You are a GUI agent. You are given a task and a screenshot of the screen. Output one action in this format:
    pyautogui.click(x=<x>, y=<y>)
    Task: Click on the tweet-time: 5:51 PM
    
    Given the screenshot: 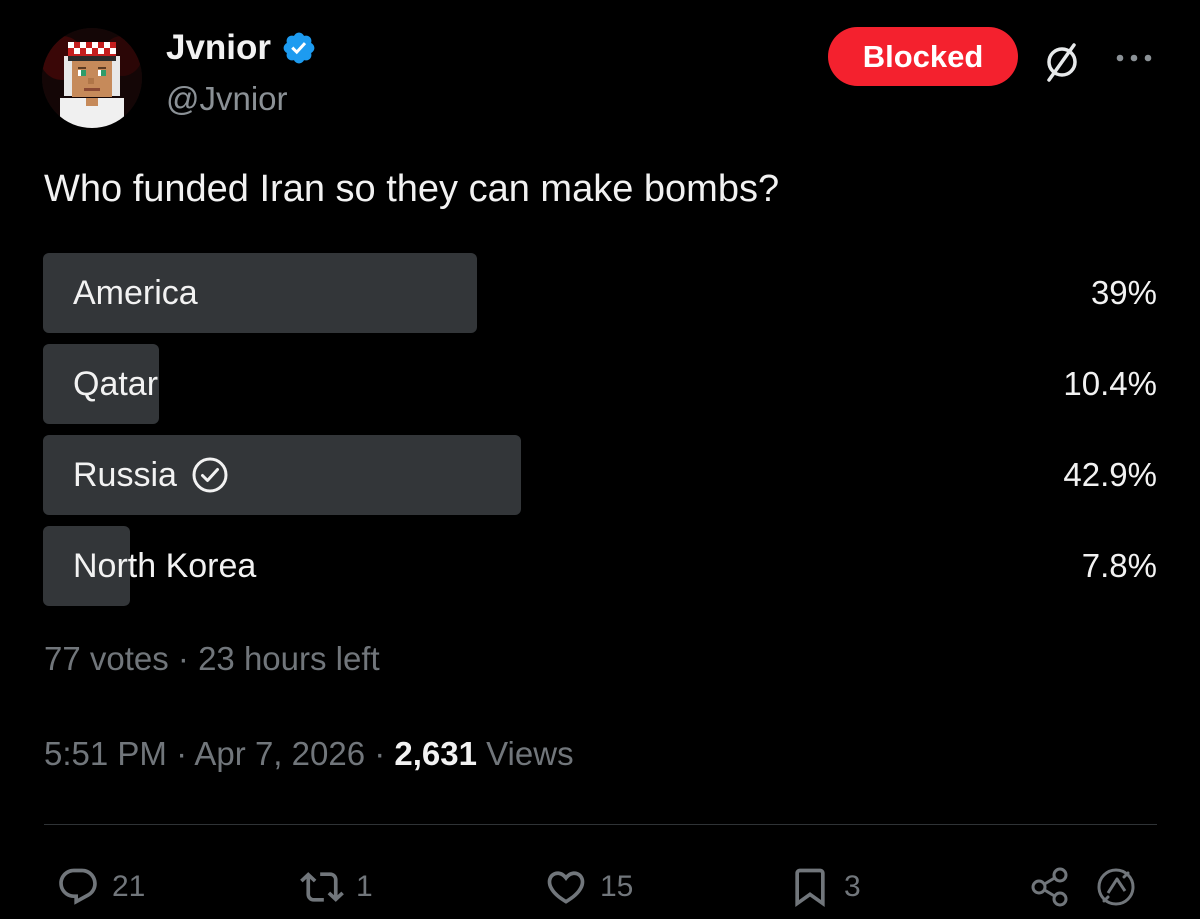 What is the action you would take?
    pyautogui.click(x=105, y=753)
    